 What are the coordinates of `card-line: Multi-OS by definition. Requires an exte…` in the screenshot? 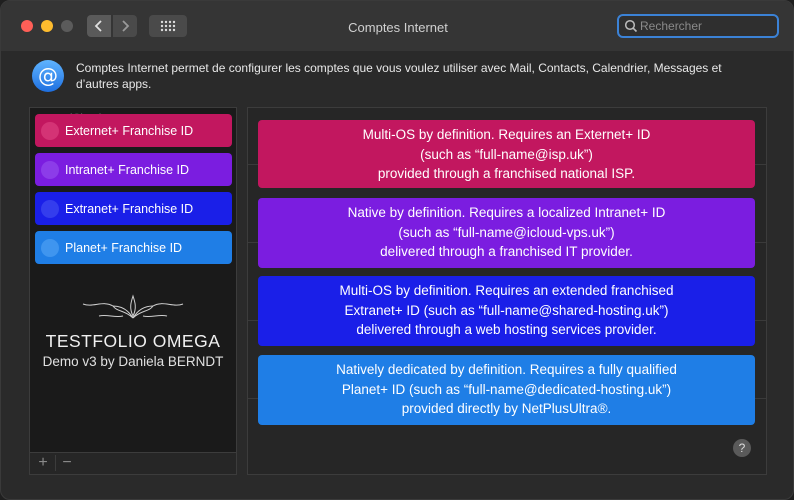 It's located at (506, 290).